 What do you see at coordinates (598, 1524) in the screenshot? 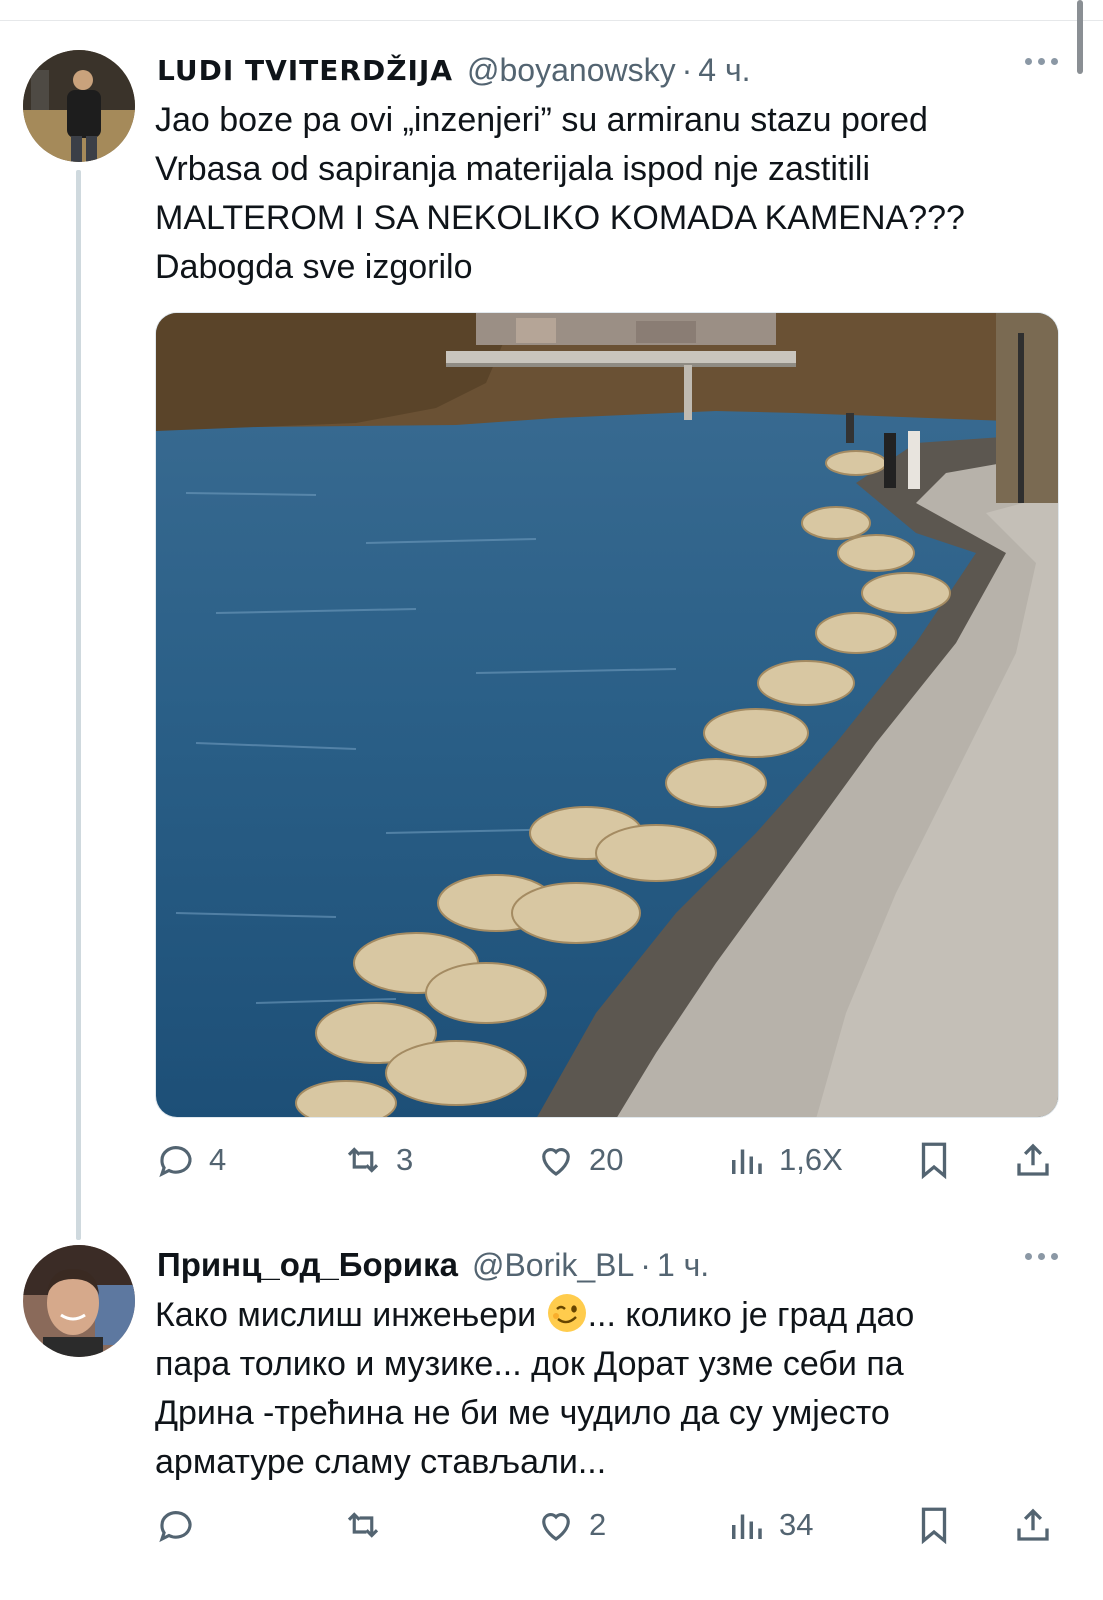
I see `like-count: 2` at bounding box center [598, 1524].